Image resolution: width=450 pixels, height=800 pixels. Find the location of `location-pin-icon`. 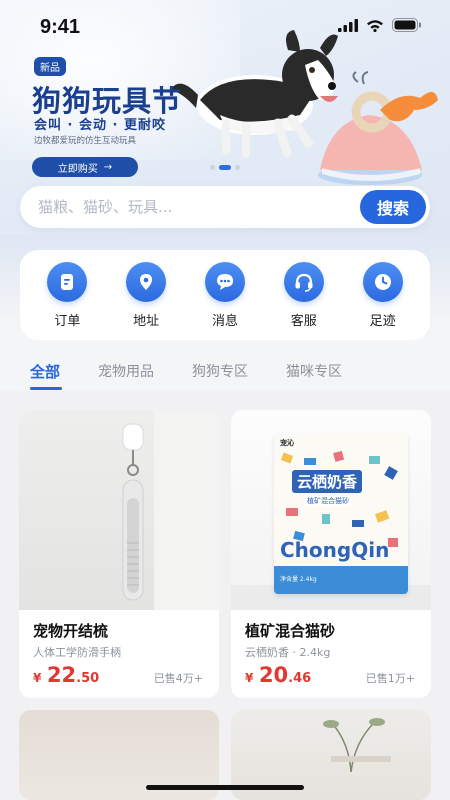

location-pin-icon is located at coordinates (146, 281).